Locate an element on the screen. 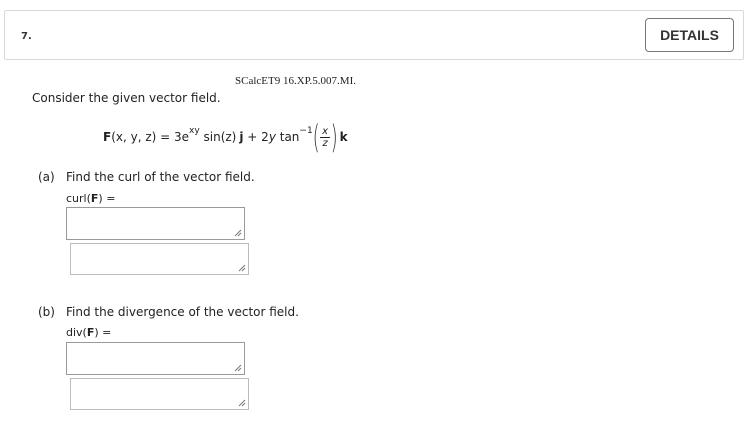 This screenshot has width=755, height=430. div-answer-box is located at coordinates (155, 358).